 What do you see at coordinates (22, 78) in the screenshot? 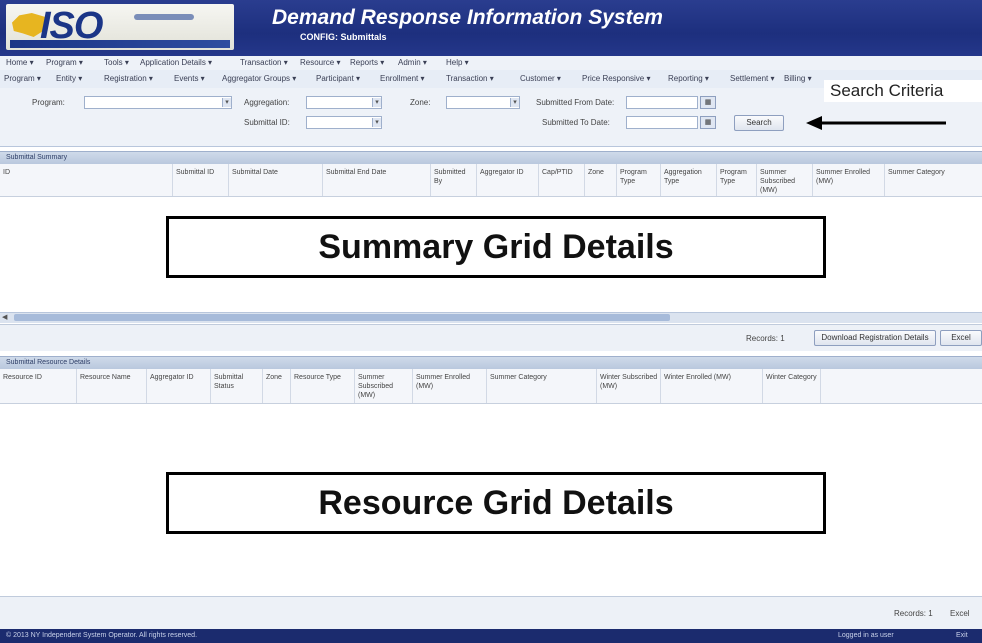
I see `menu2-item-program: Program ▾` at bounding box center [22, 78].